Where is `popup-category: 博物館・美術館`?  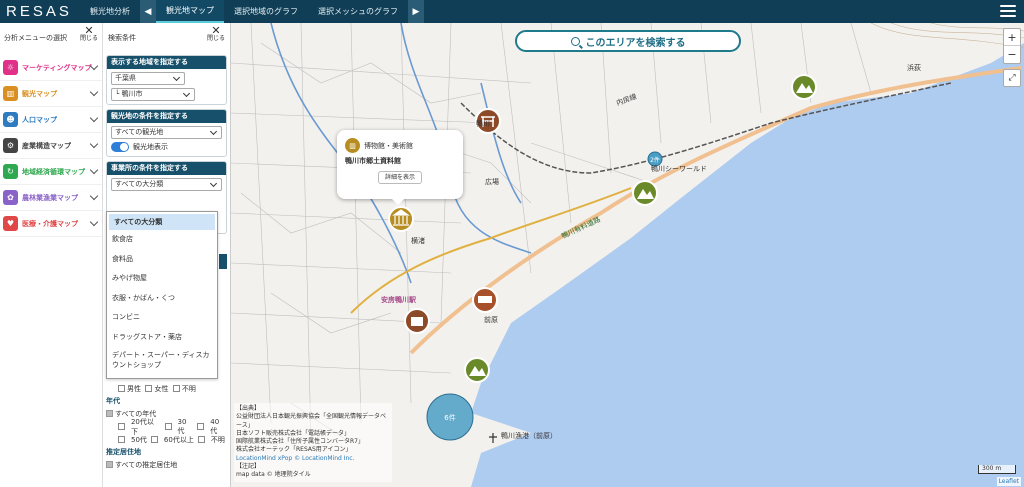 popup-category: 博物館・美術館 is located at coordinates (388, 145).